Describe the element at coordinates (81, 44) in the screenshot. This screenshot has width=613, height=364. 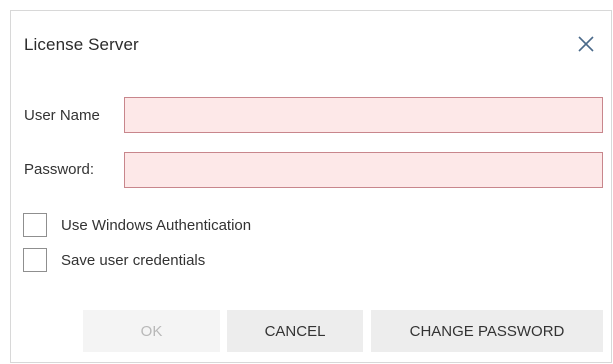
I see `dialog-title: License Server` at that location.